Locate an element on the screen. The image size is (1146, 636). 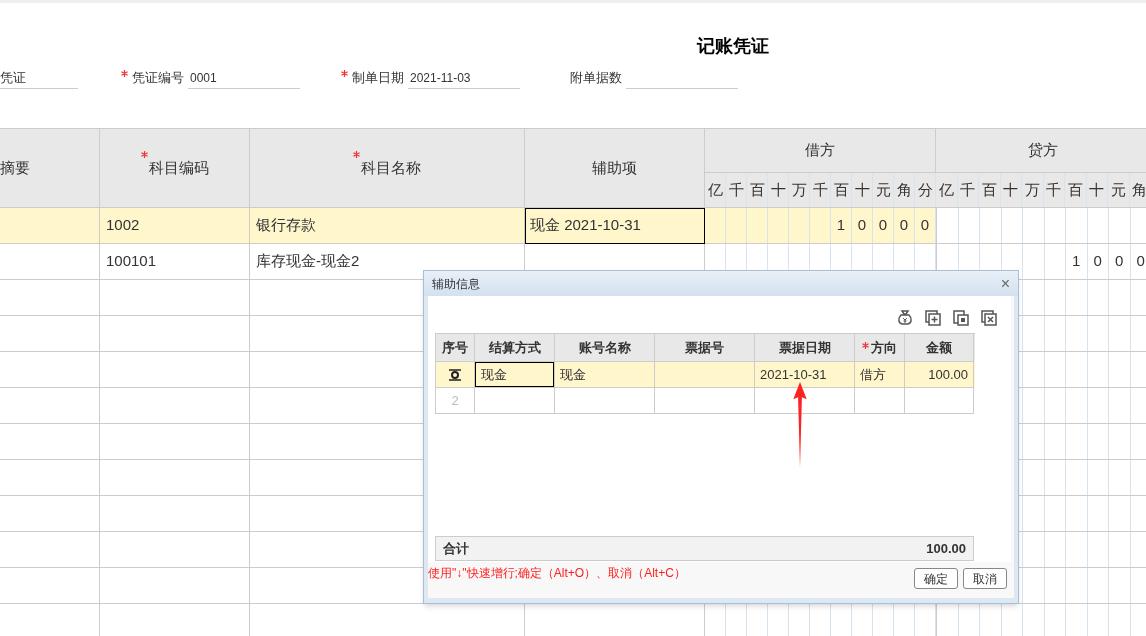
selected-row: 1002 银行存款 现金 2021-10-31 1 0 0 0 0 is located at coordinates (573, 226).